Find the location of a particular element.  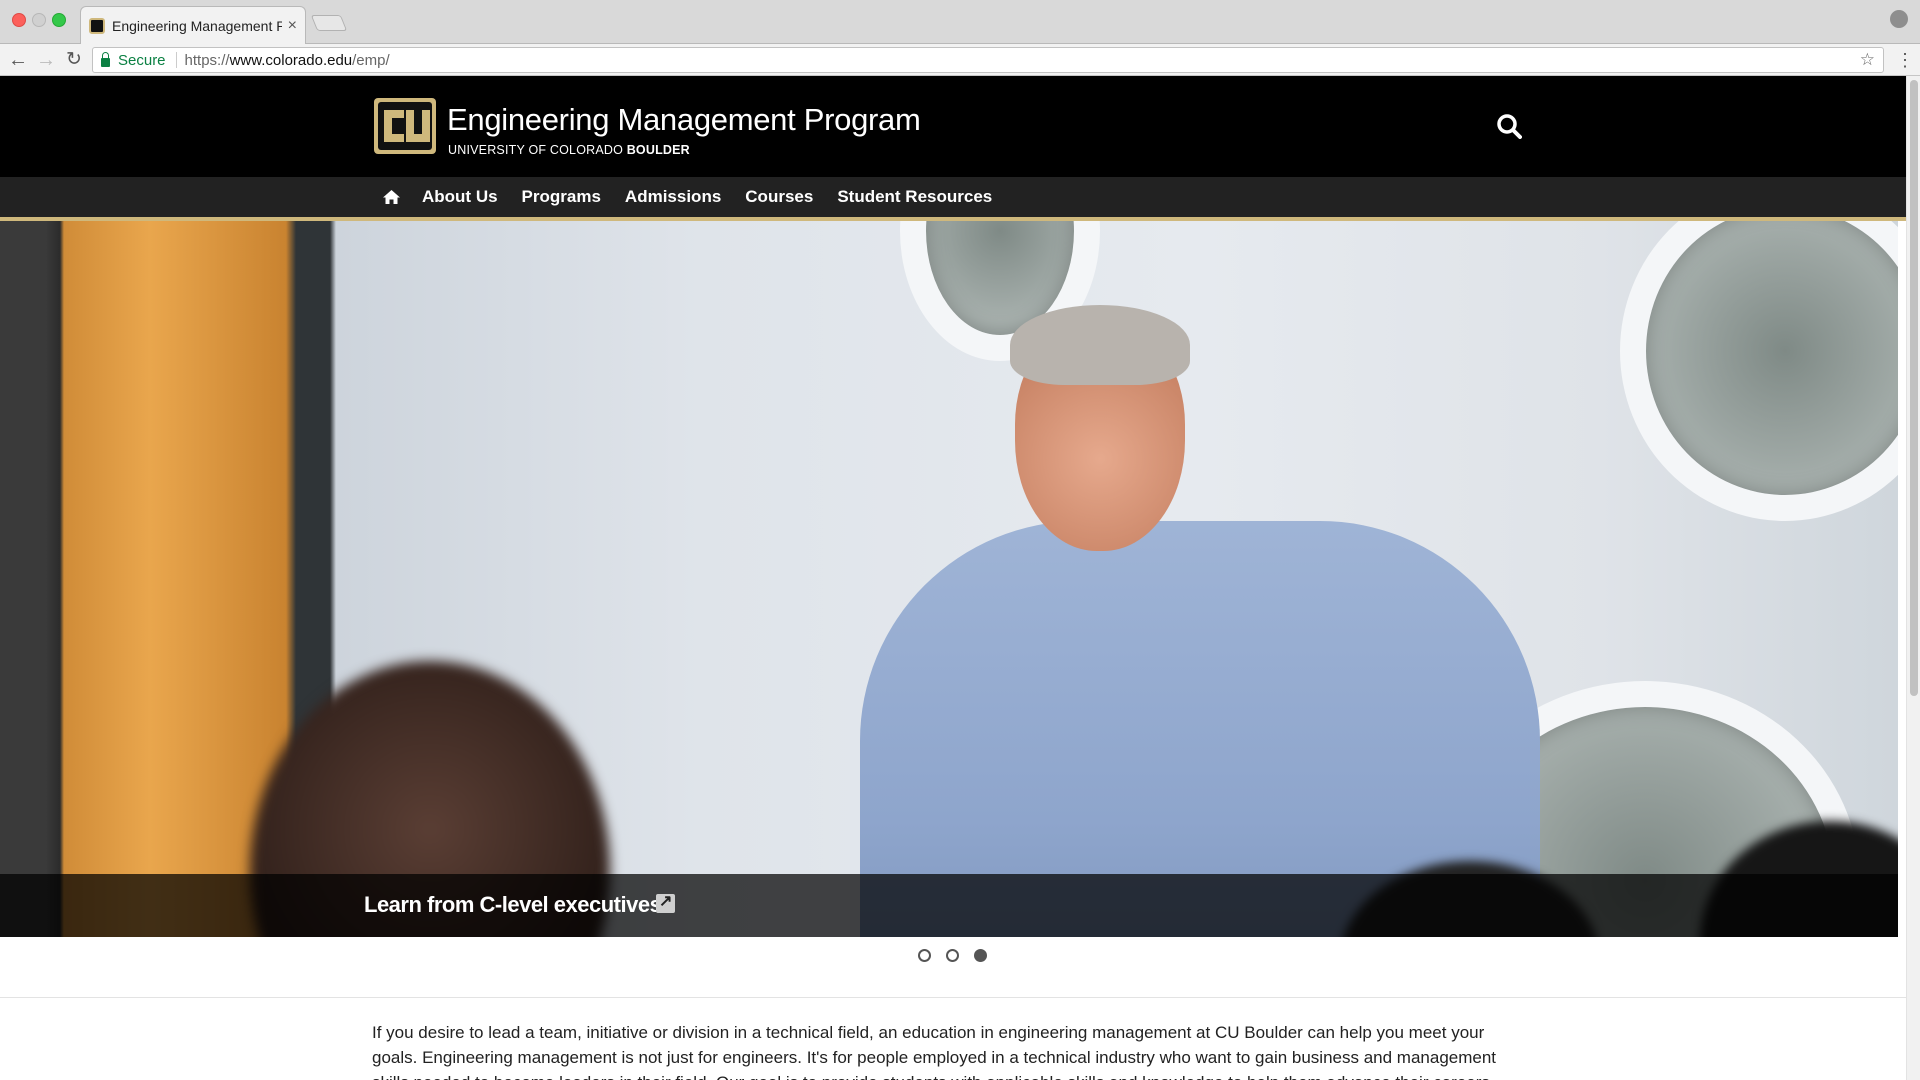

slide-caption-bar: Learn from C-level executives. is located at coordinates (949, 905).